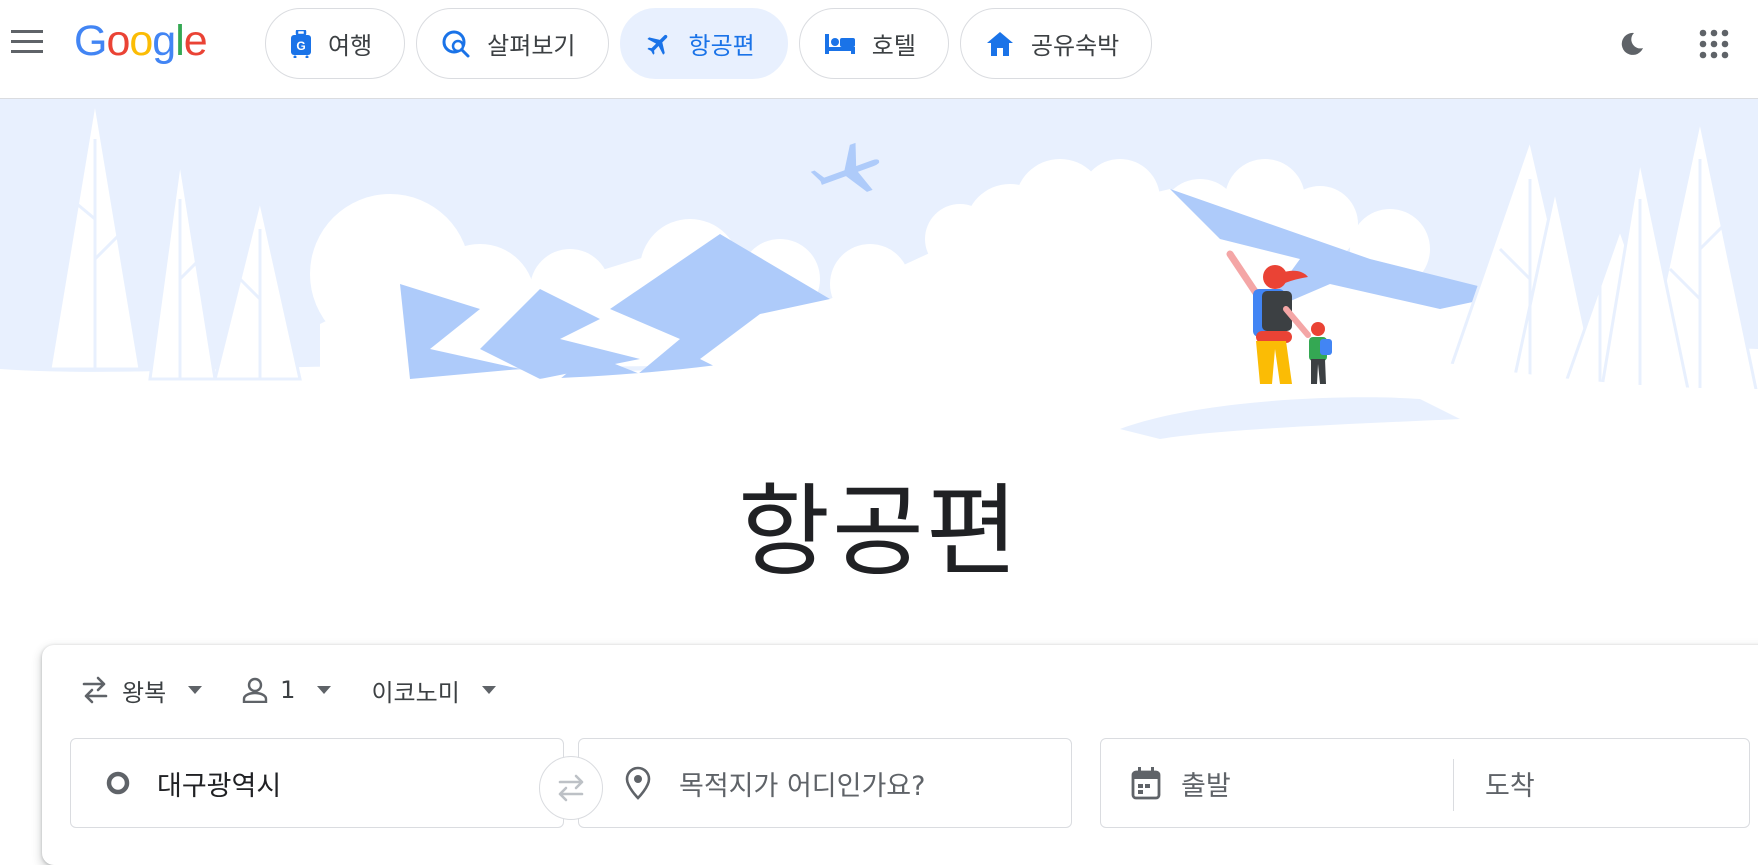 This screenshot has height=865, width=1758. I want to click on house-icon, so click(999, 43).